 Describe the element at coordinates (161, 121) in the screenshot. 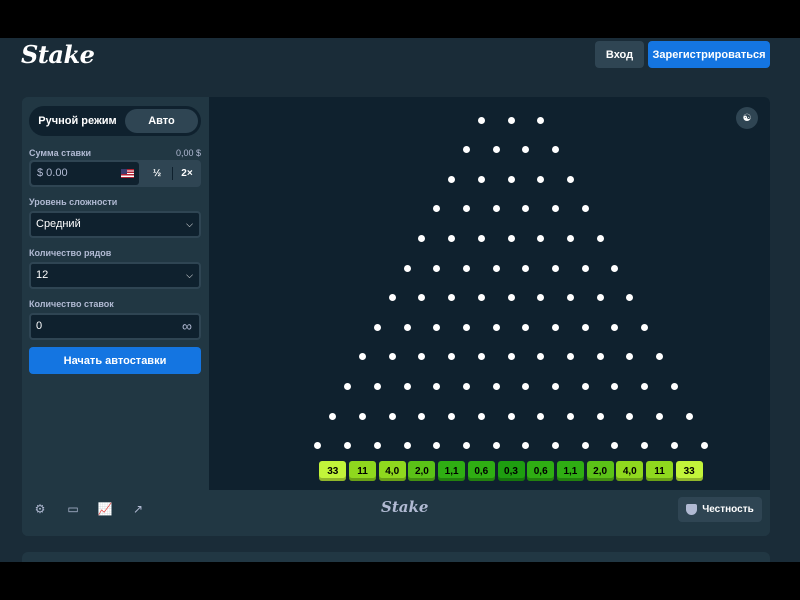

I see `tab-auto: Авто` at that location.